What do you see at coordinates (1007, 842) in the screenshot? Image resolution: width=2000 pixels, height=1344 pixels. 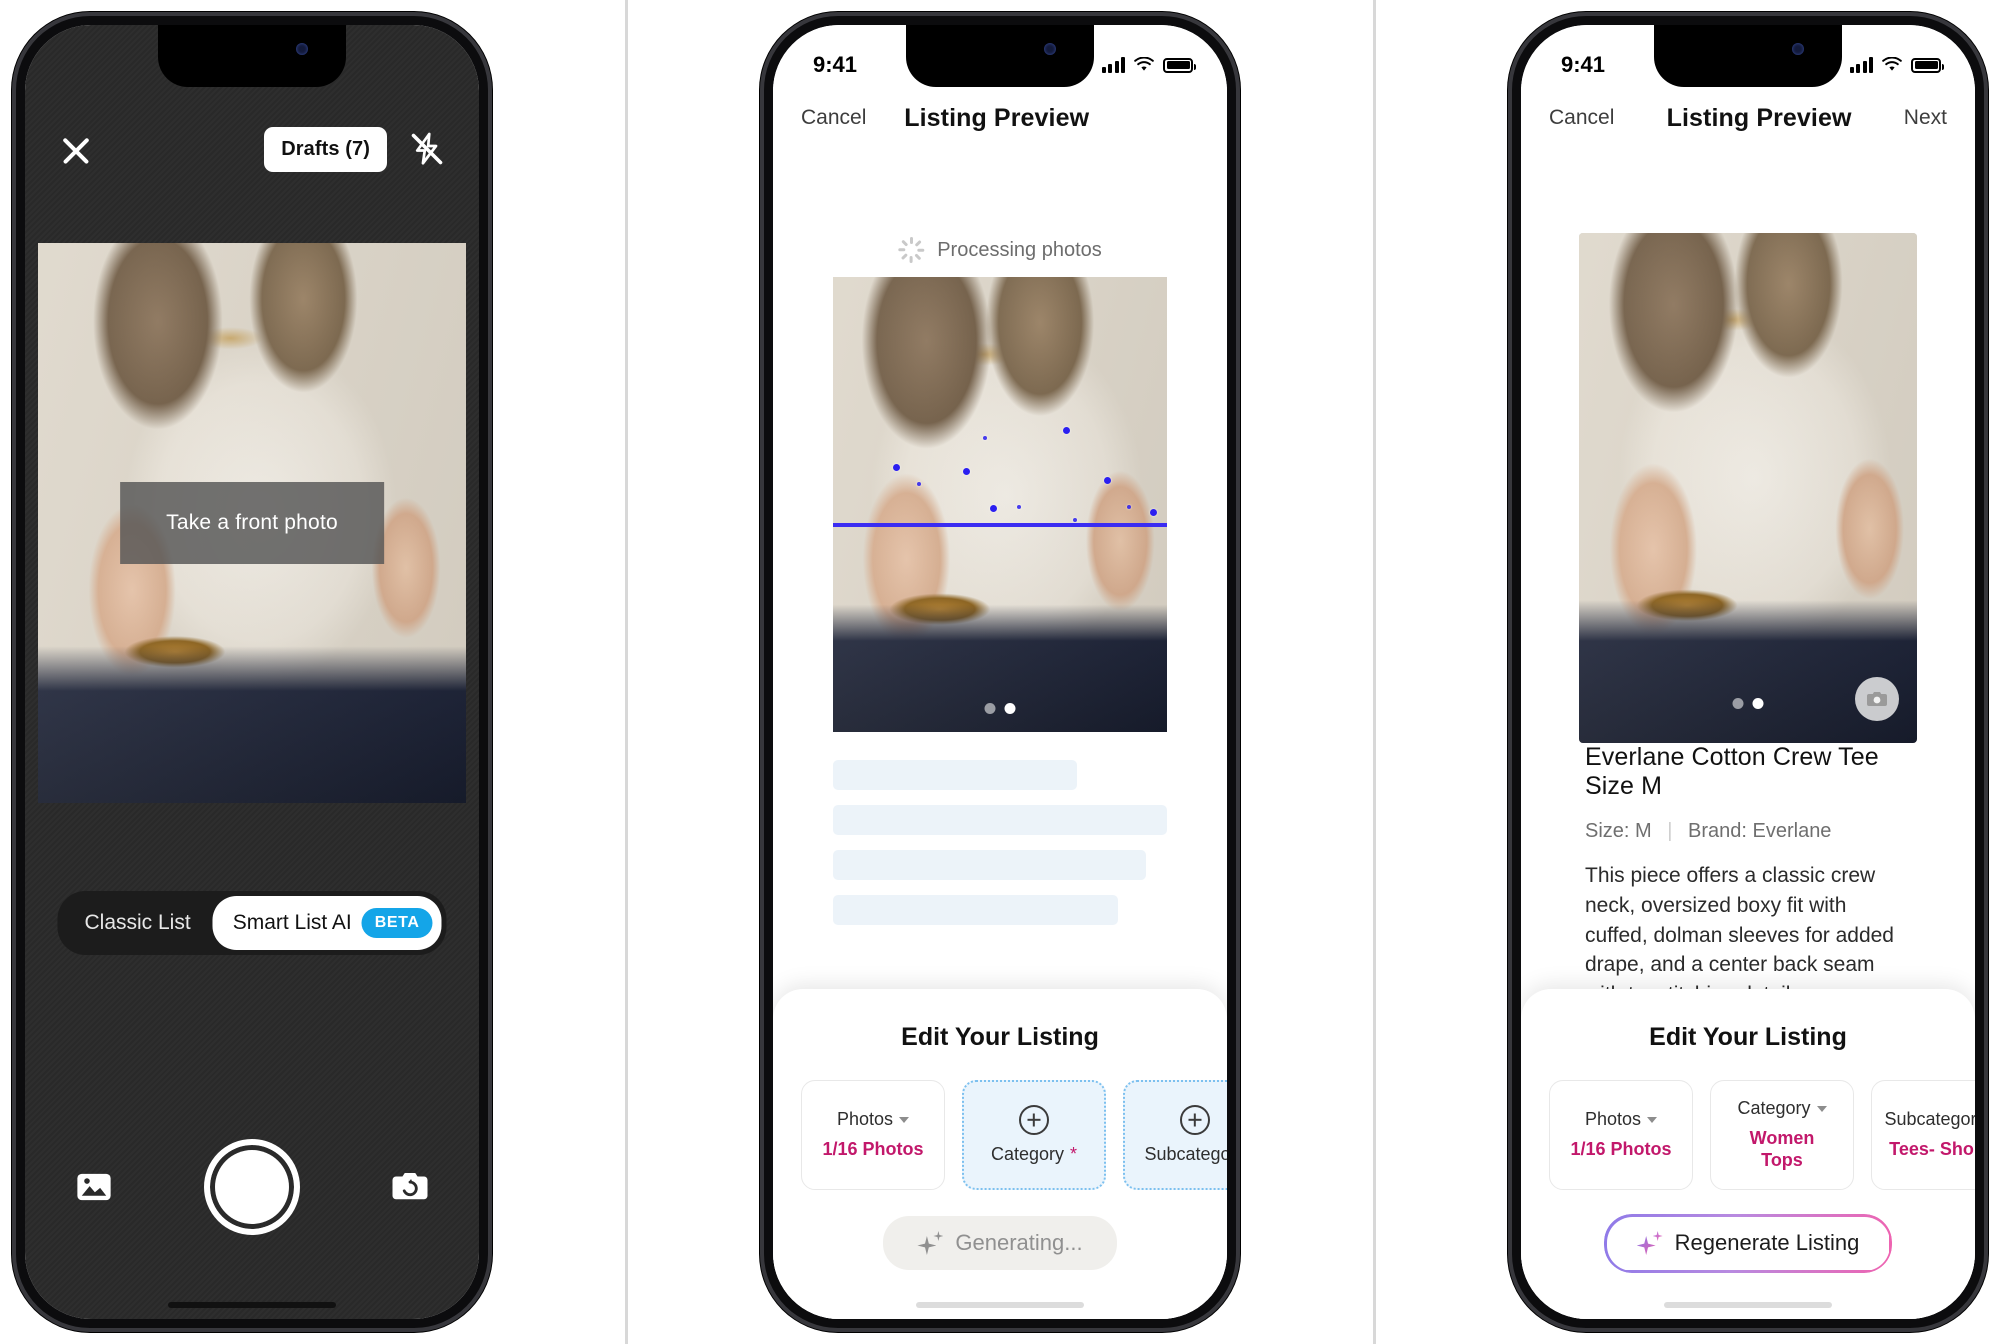 I see `content-skeleton` at bounding box center [1007, 842].